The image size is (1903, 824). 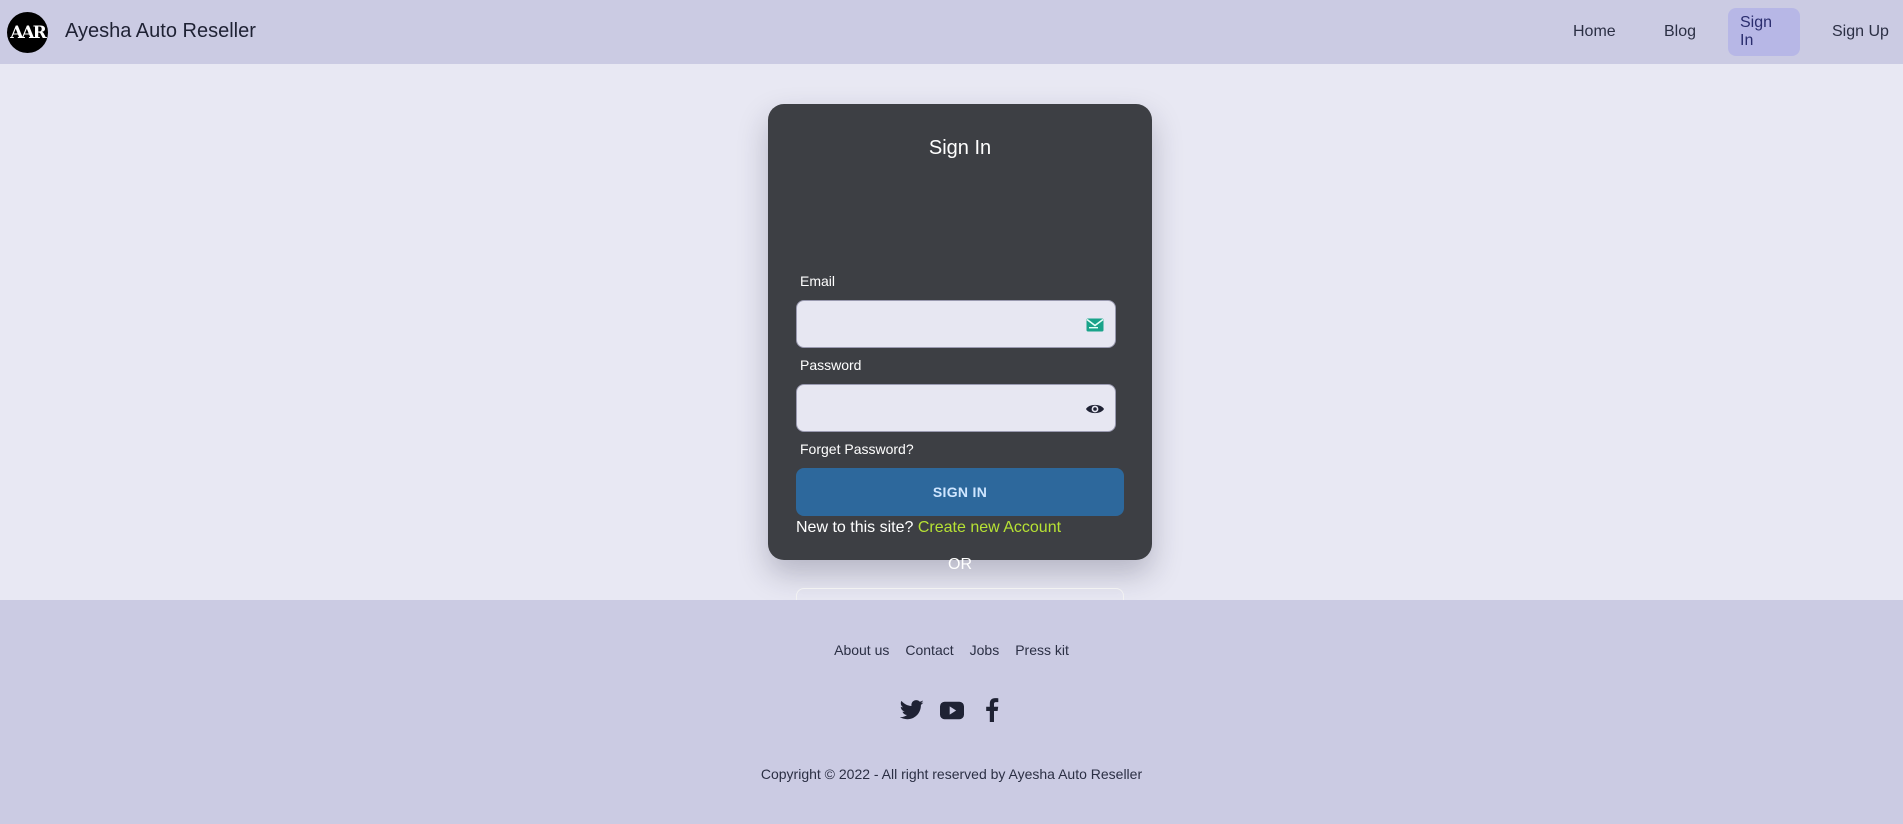 I want to click on password-field-wrapper, so click(x=956, y=408).